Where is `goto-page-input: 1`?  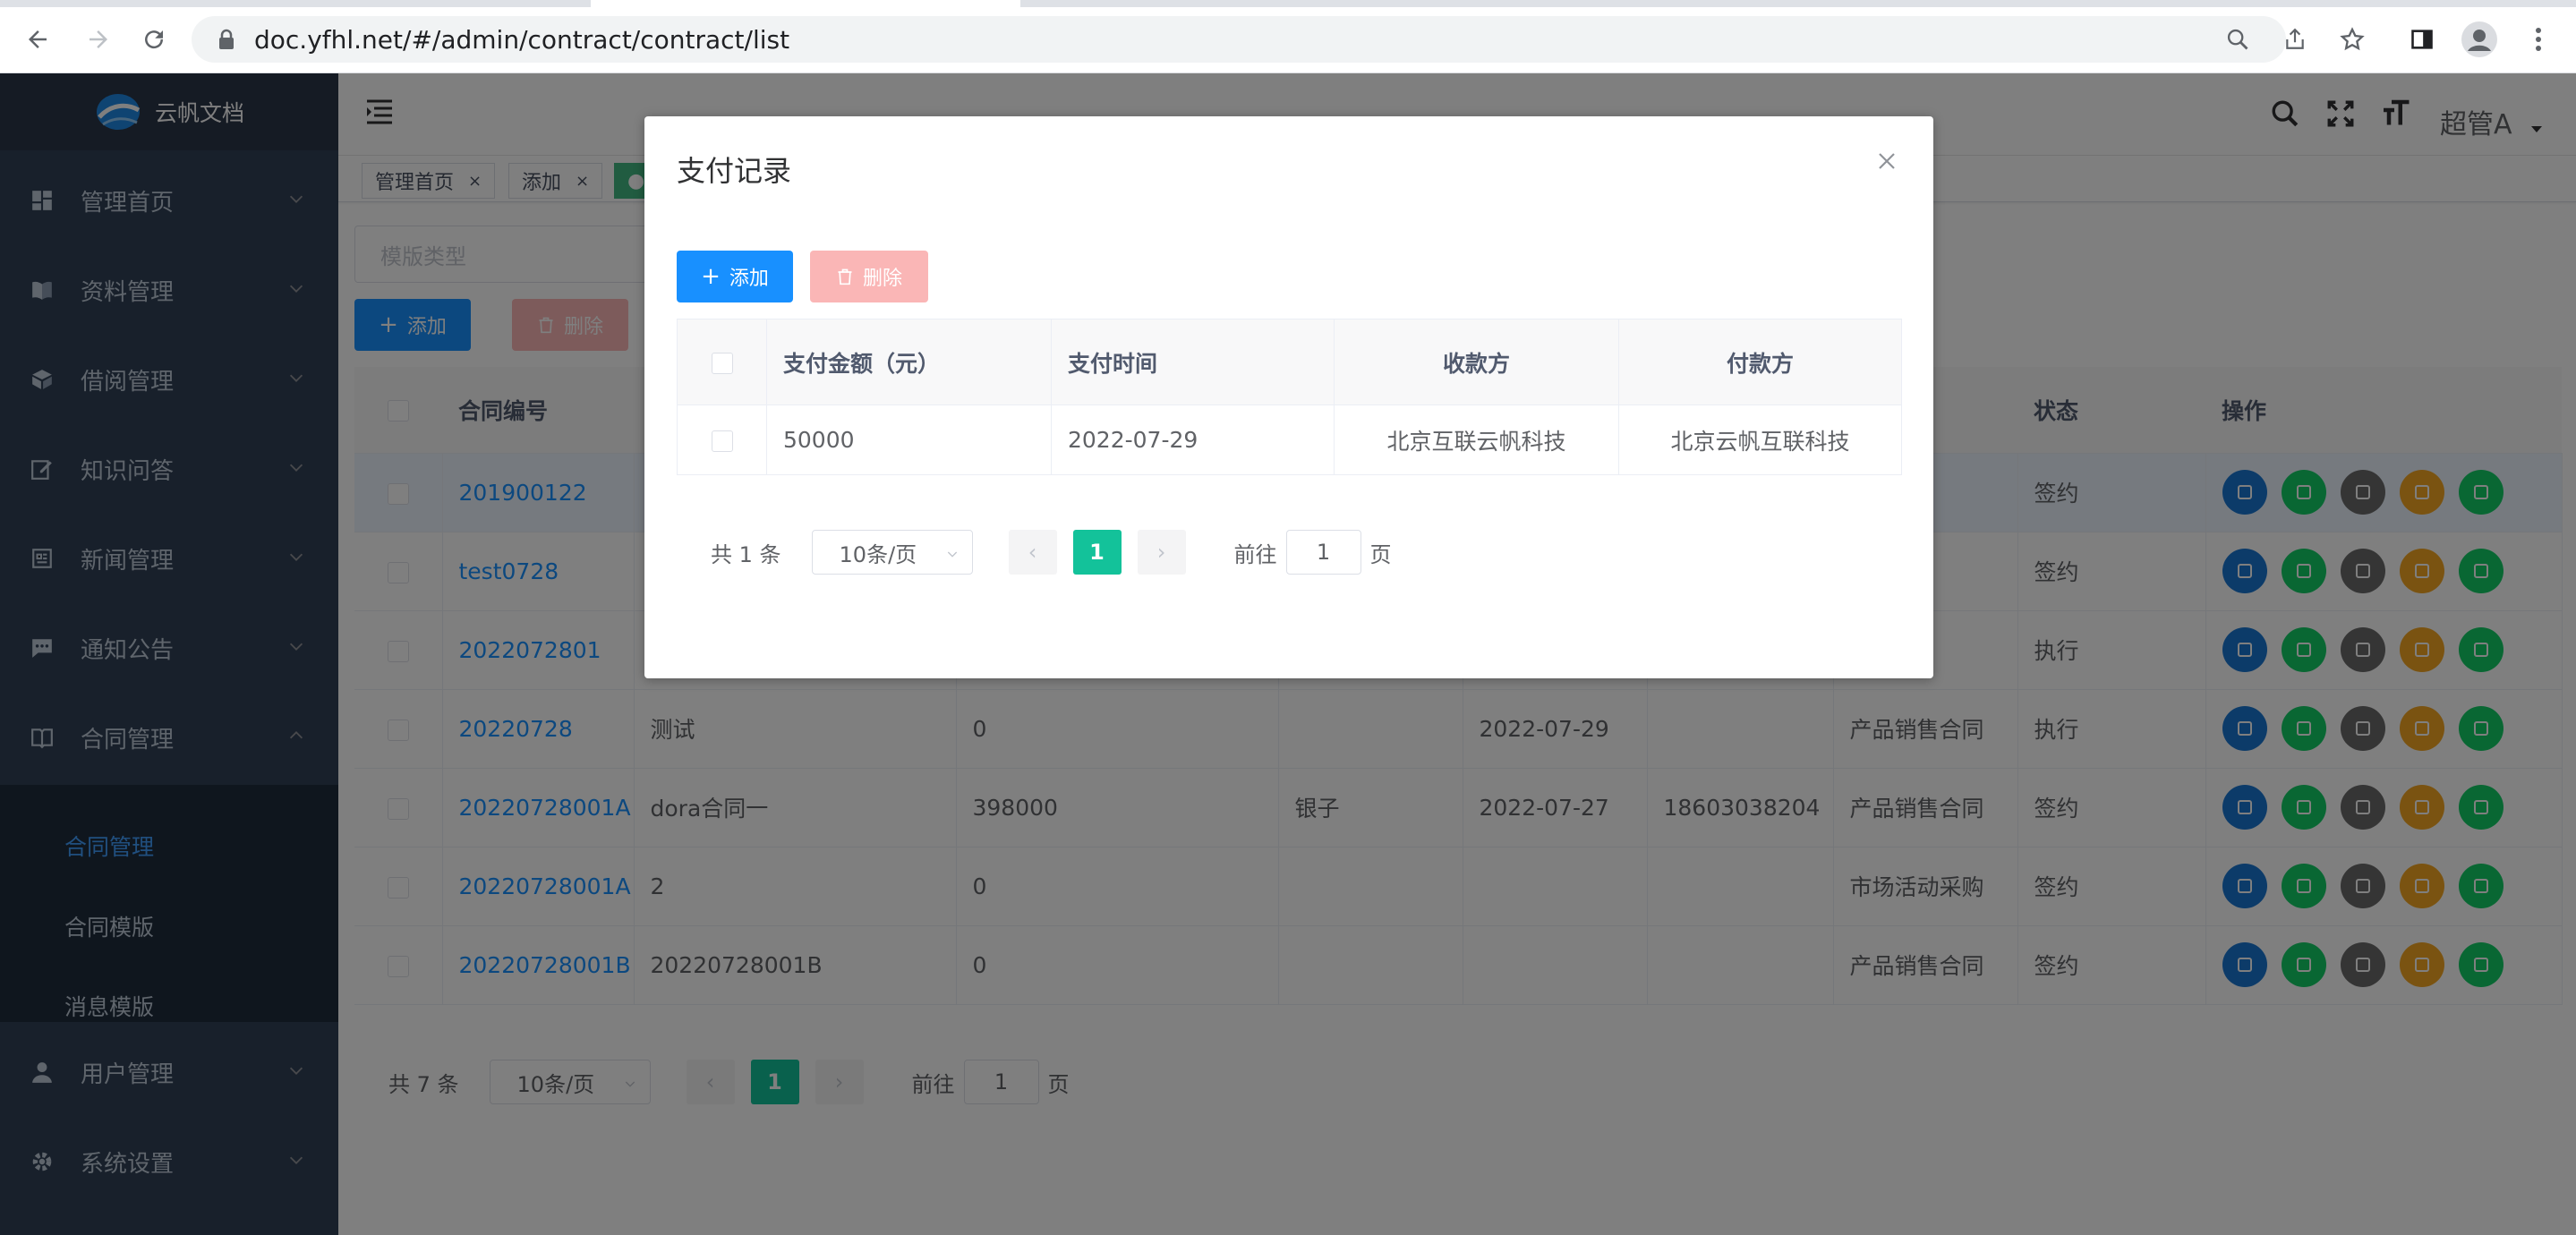 goto-page-input: 1 is located at coordinates (1323, 553).